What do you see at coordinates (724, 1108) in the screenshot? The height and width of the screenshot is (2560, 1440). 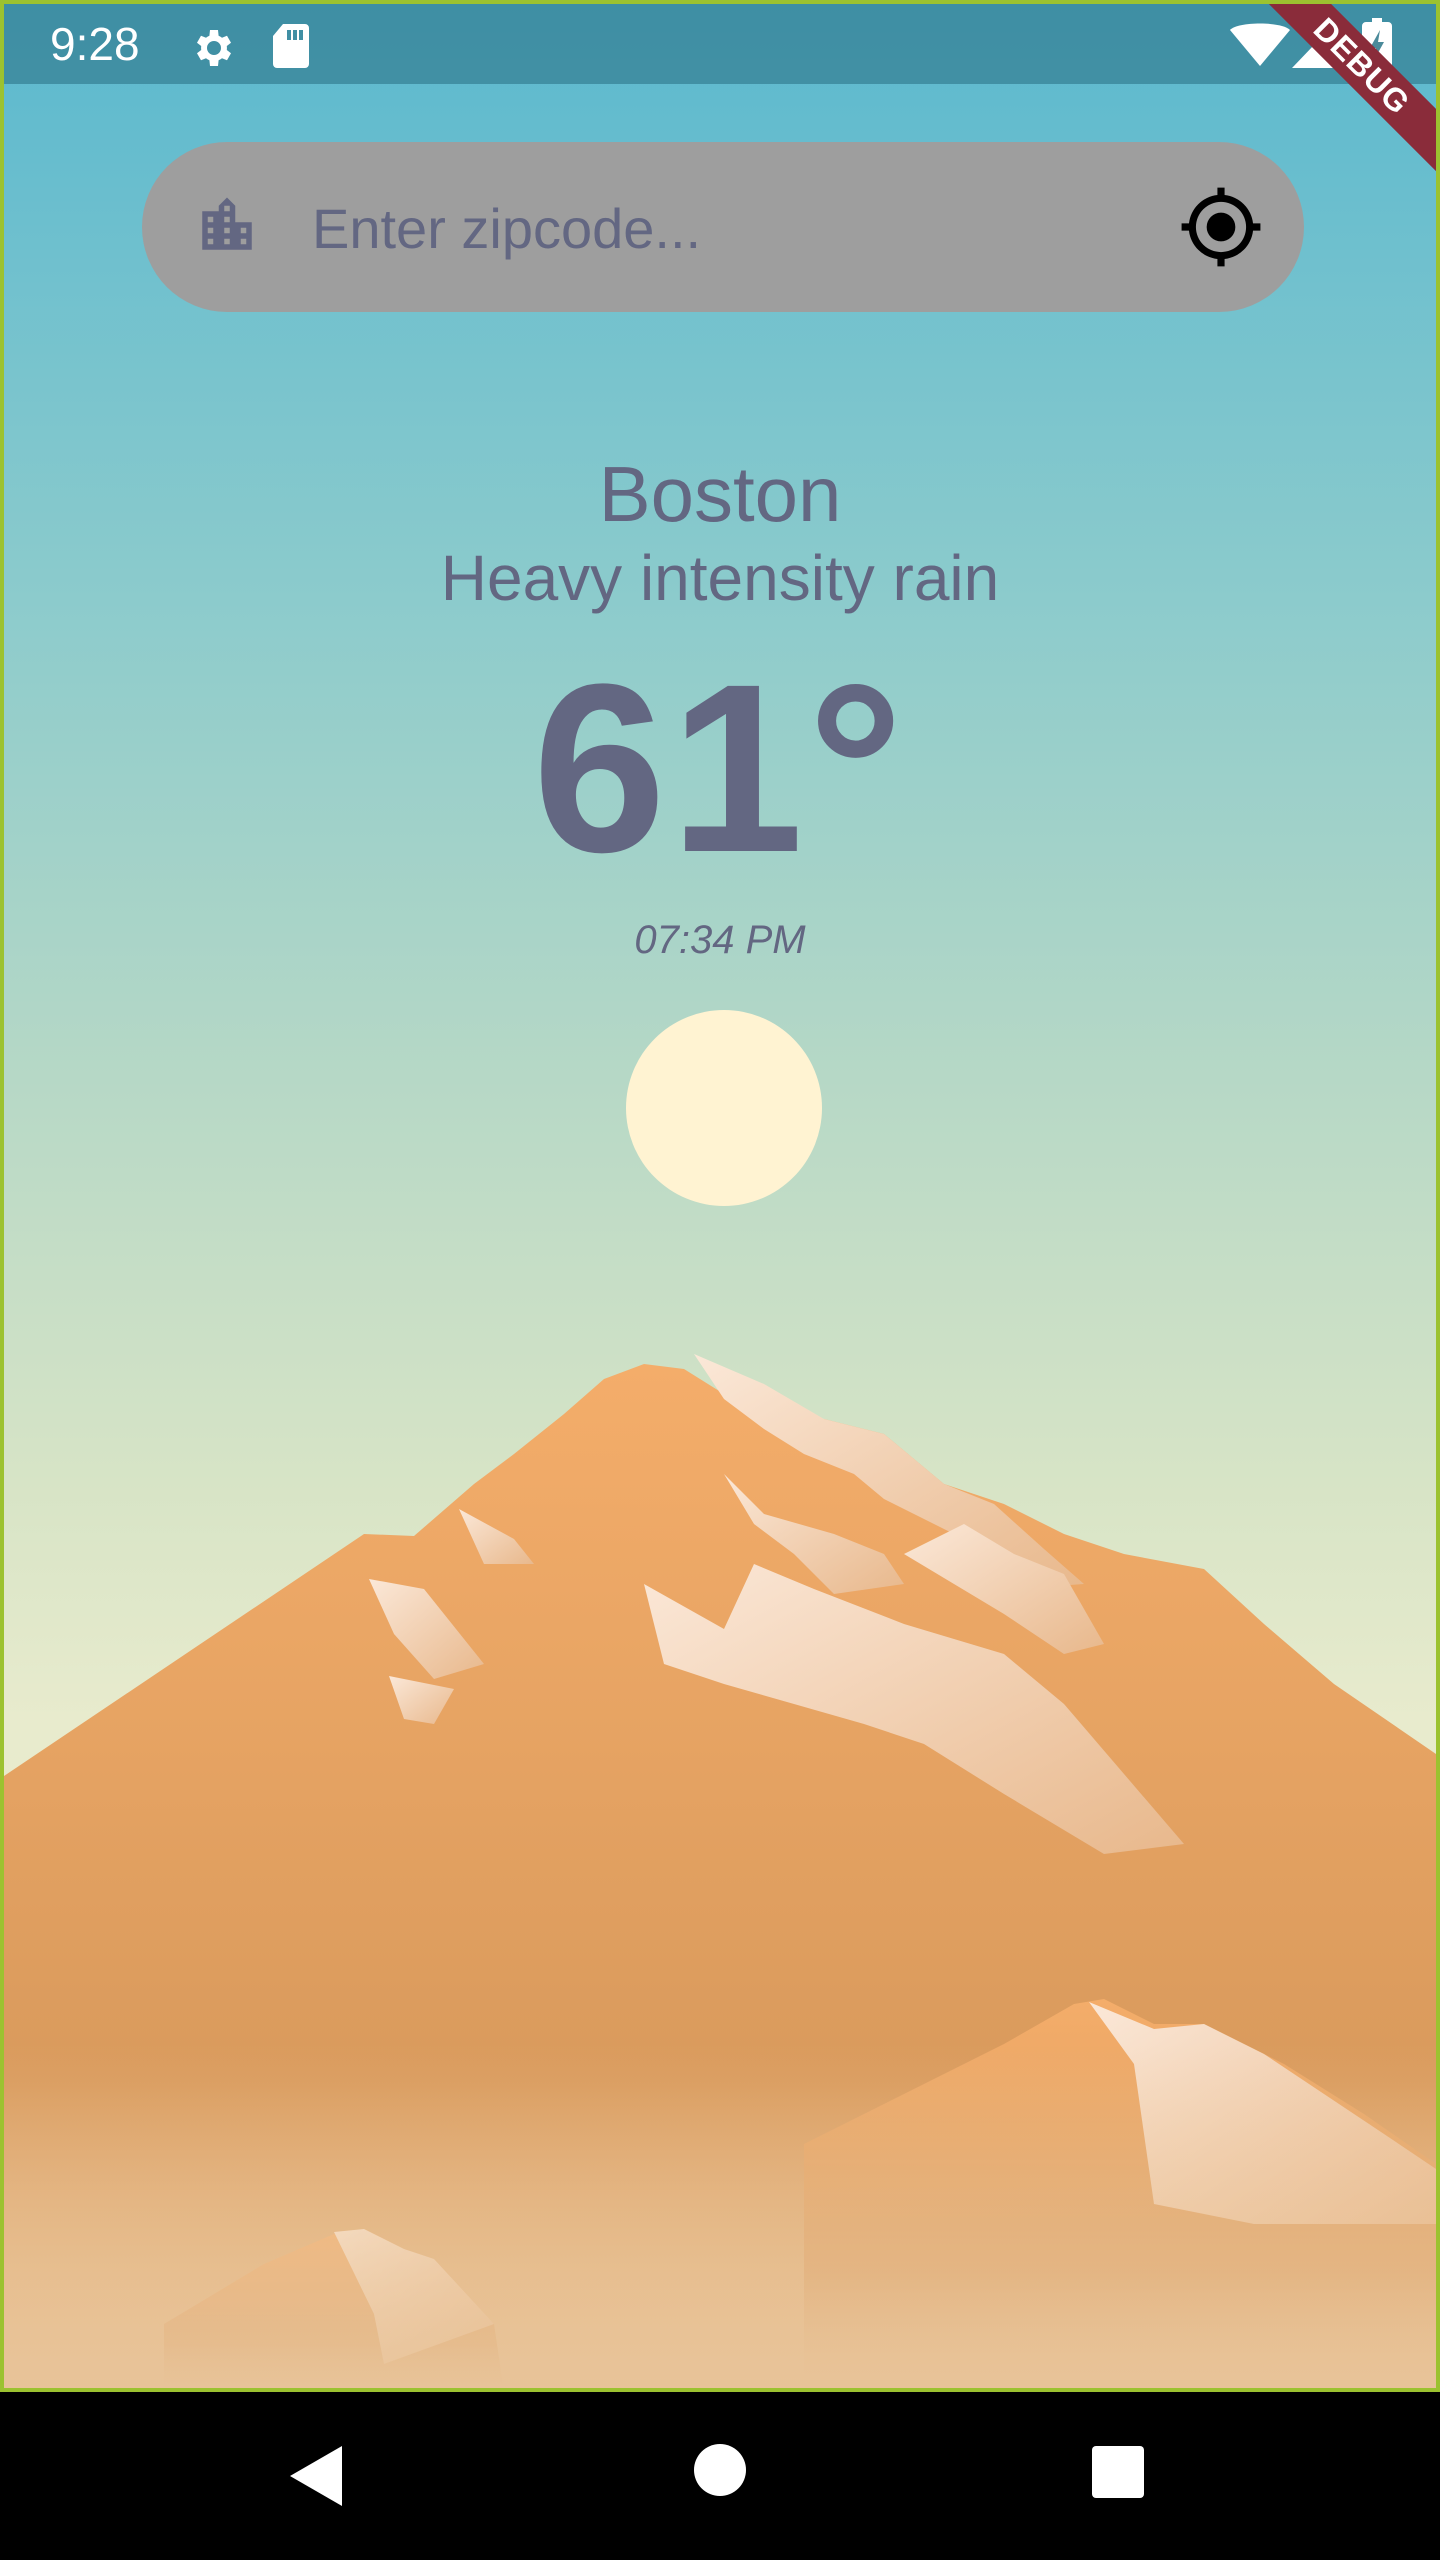 I see `sun-icon` at bounding box center [724, 1108].